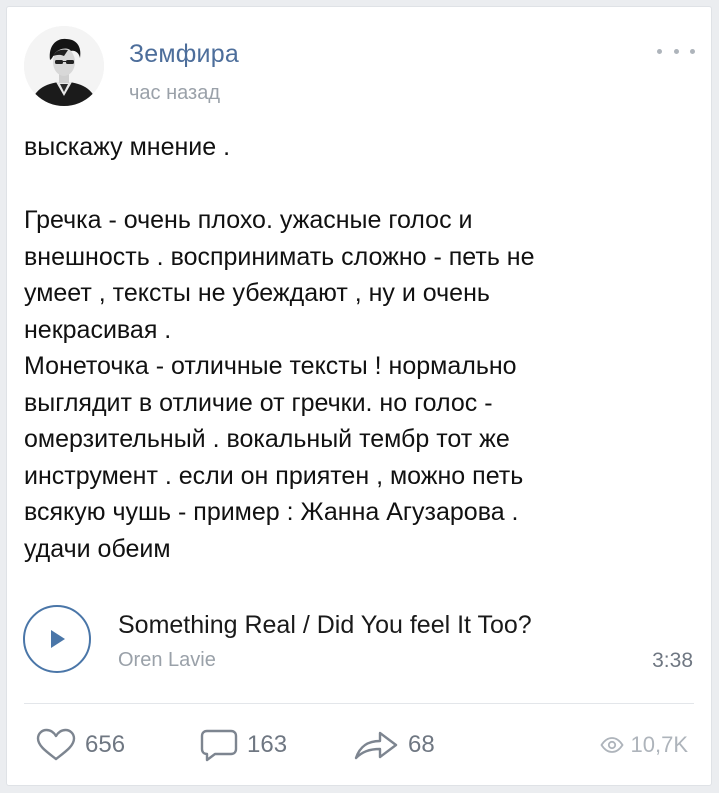 The image size is (719, 793). I want to click on eye-icon, so click(611, 745).